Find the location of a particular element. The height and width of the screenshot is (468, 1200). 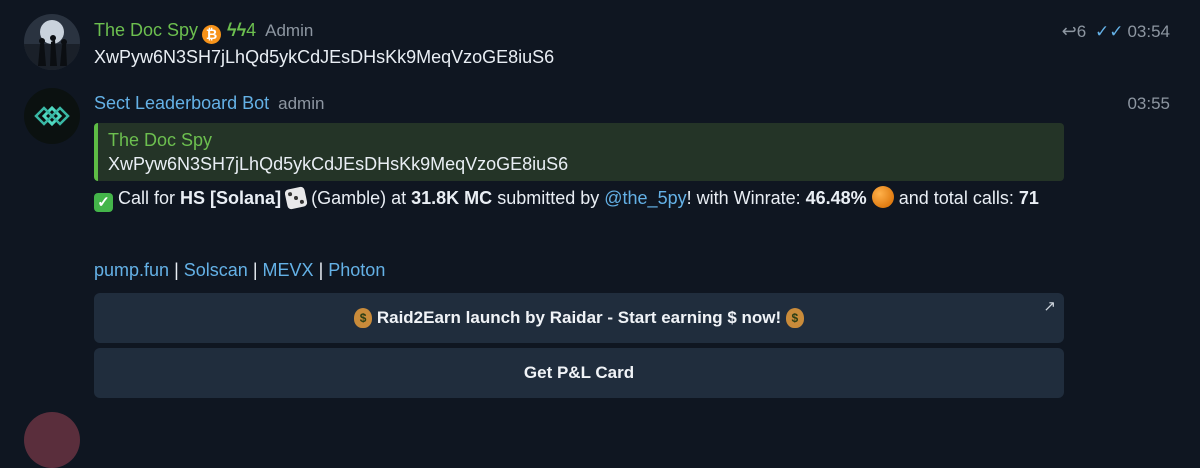

sender-line: The Doc Spy ₿ ϟϟ4 Admin is located at coordinates (203, 32).